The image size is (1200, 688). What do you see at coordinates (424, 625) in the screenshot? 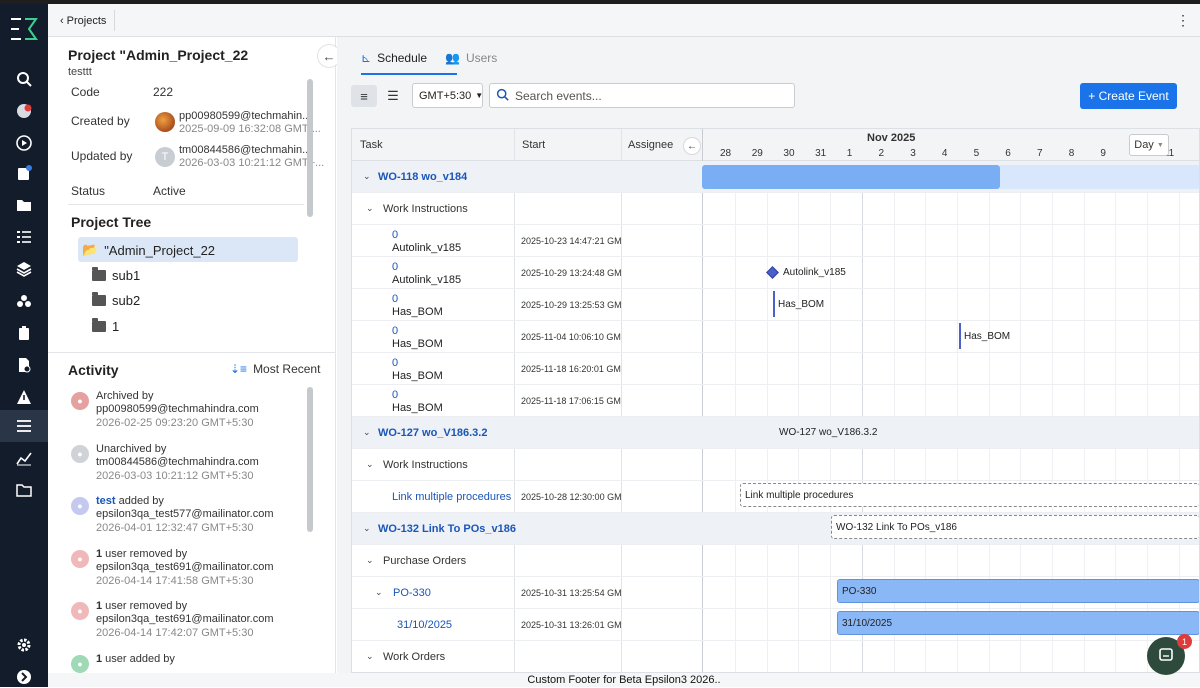
I see `task-name: 31/10/2025` at bounding box center [424, 625].